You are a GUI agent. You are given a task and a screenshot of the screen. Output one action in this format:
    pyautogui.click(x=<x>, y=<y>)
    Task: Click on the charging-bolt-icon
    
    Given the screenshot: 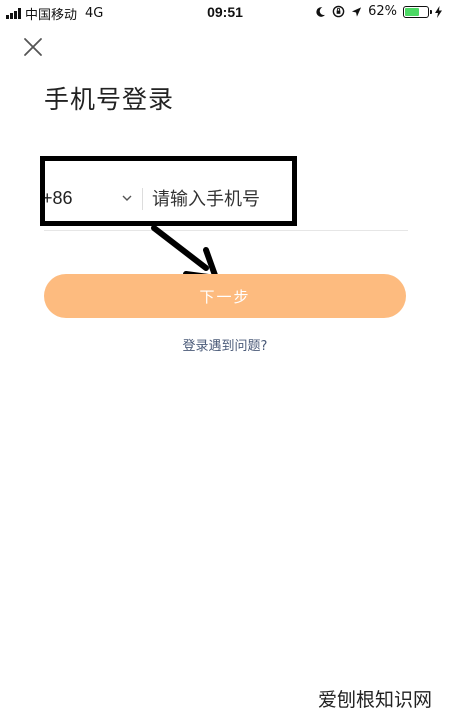 What is the action you would take?
    pyautogui.click(x=438, y=11)
    